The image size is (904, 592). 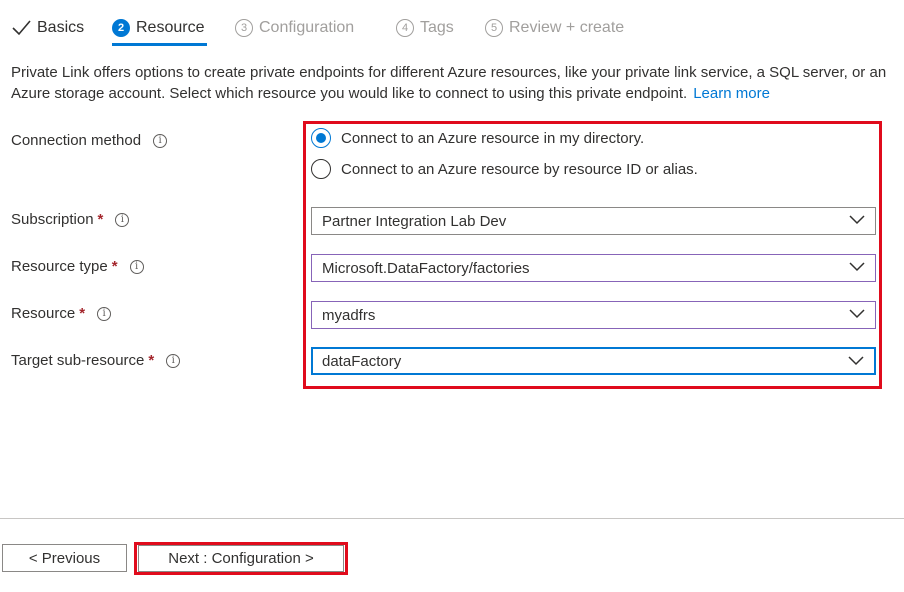 What do you see at coordinates (593, 315) in the screenshot?
I see `resource-dropdown: myadfrs` at bounding box center [593, 315].